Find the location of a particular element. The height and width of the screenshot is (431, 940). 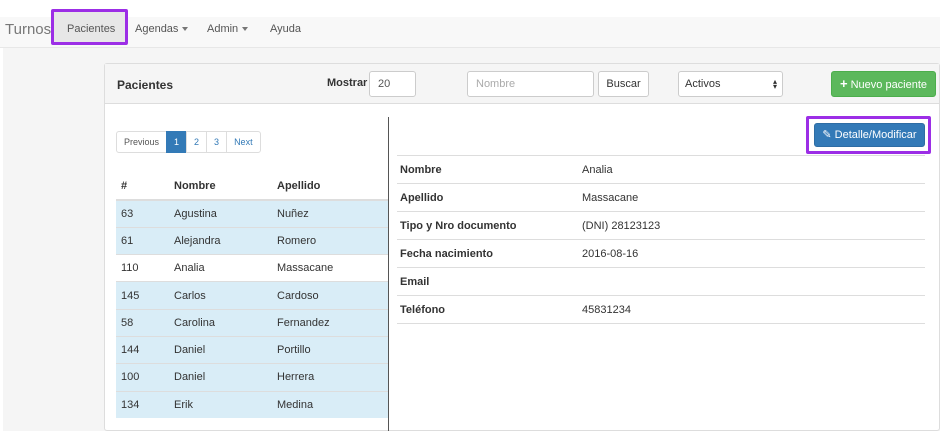

detail-value: 45831234 is located at coordinates (752, 309).